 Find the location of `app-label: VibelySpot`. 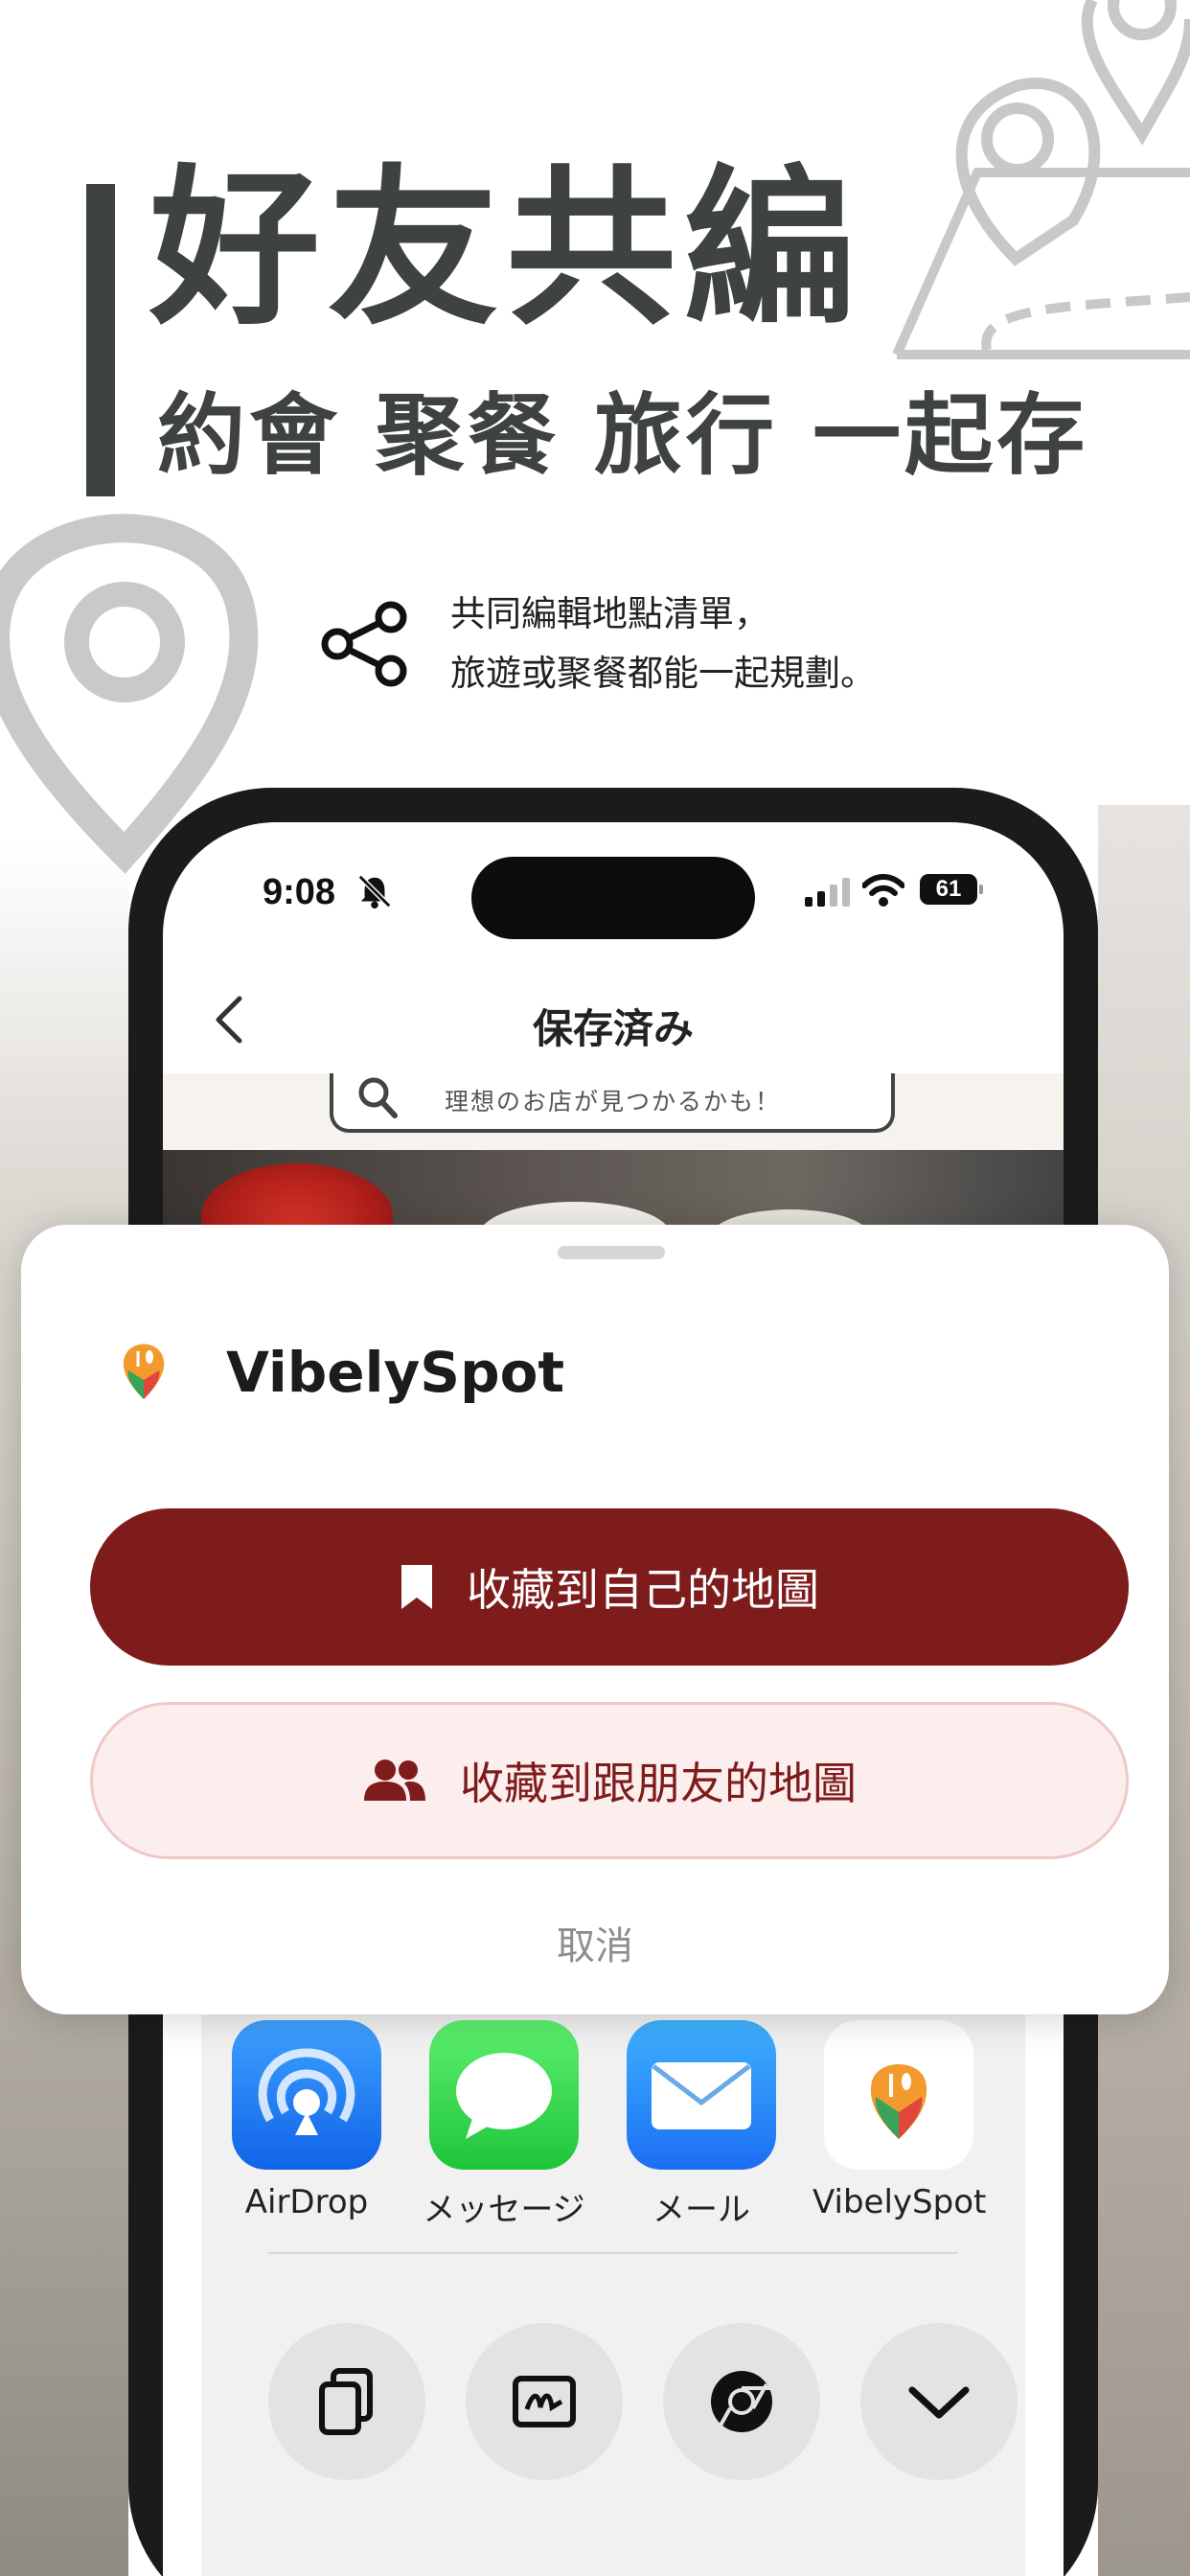

app-label: VibelySpot is located at coordinates (900, 2202).